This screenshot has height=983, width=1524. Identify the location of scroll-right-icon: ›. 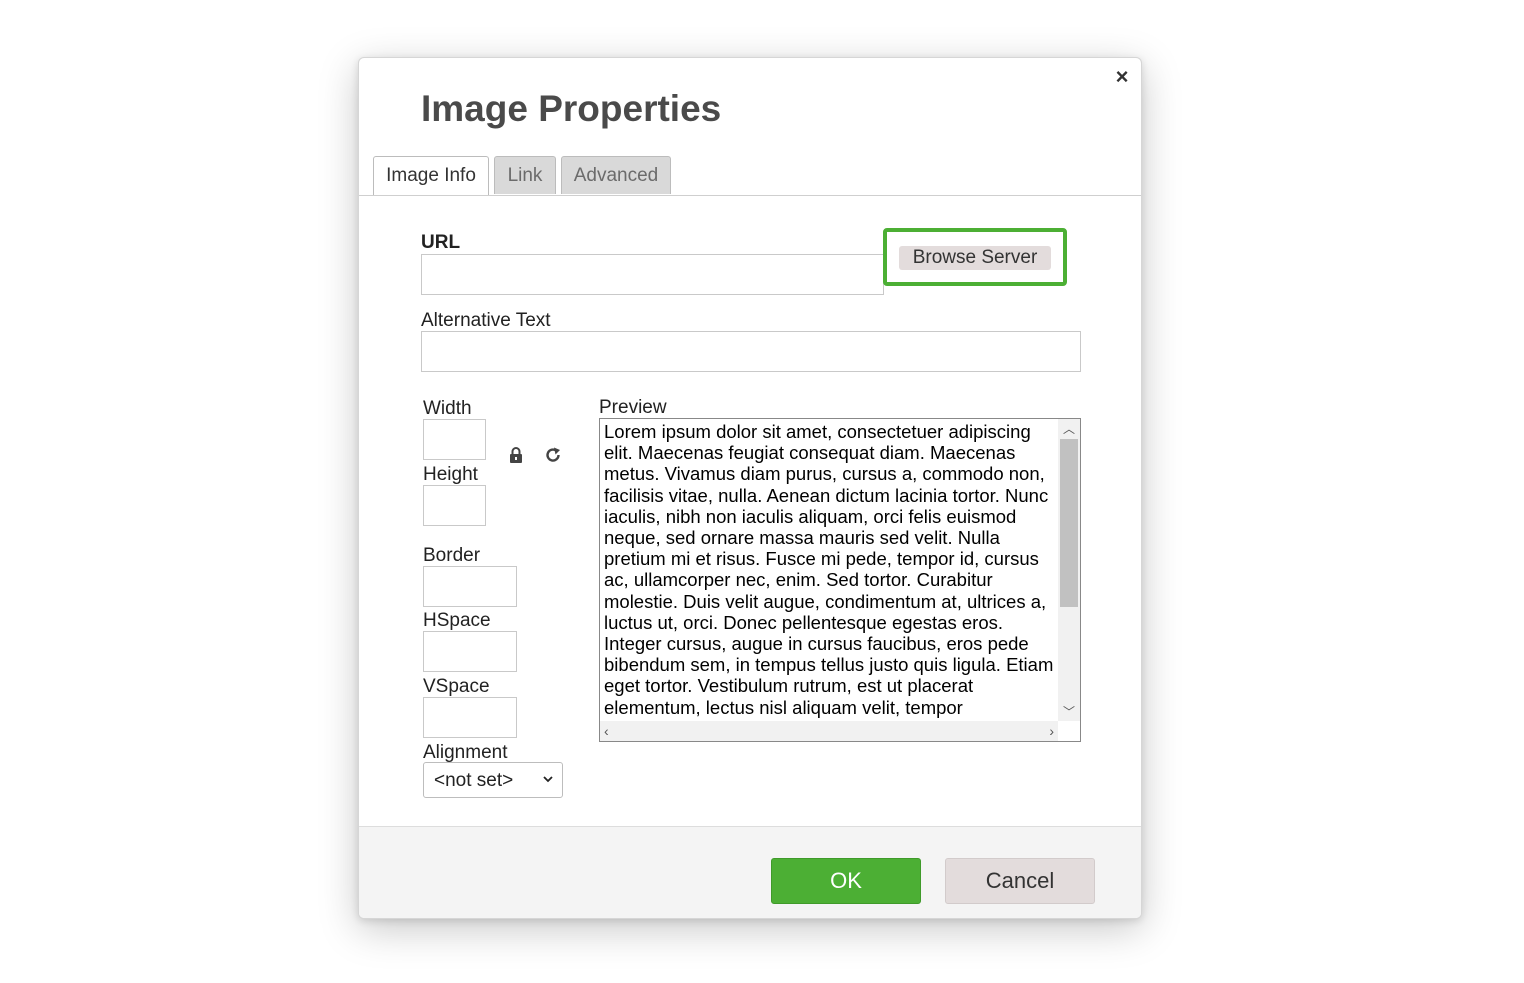
(1051, 731).